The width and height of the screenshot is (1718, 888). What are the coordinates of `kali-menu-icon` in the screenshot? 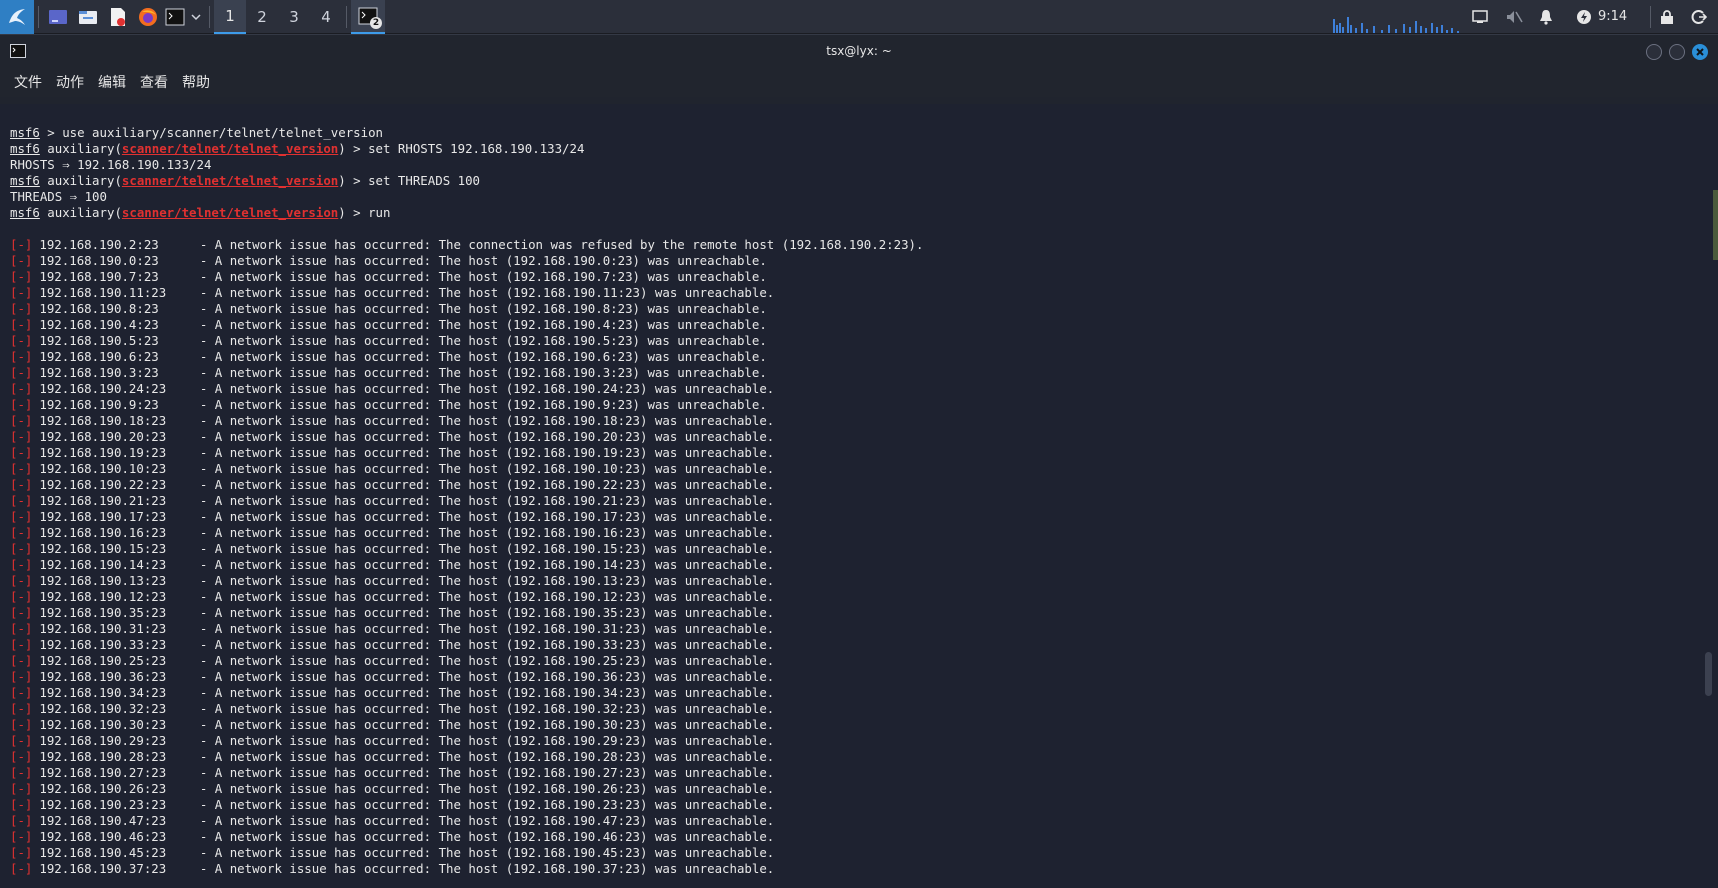 It's located at (17, 17).